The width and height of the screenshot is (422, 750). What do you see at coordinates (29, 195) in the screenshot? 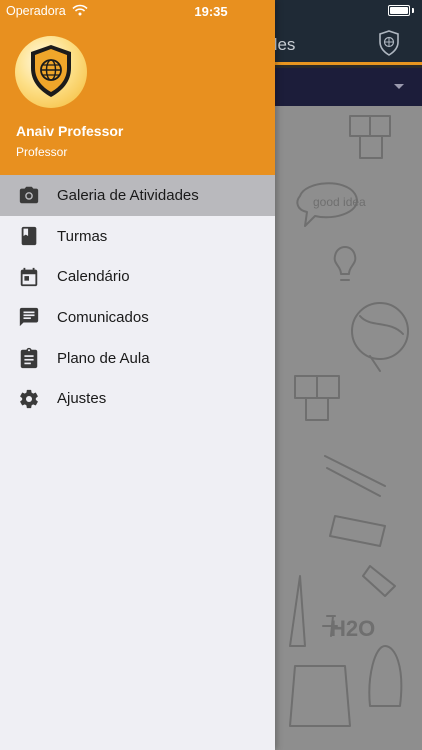
I see `camera-icon` at bounding box center [29, 195].